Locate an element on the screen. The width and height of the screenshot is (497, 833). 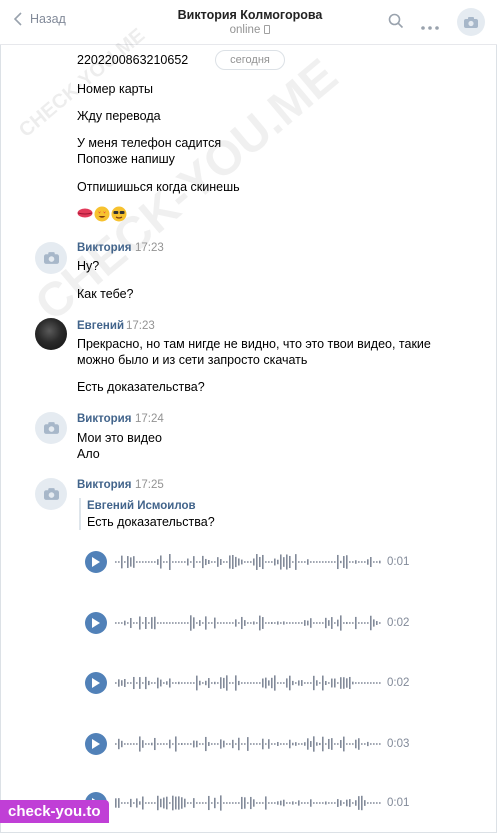
forwarded-message: Евгений Исмоилов Есть доказательства? is located at coordinates (147, 514).